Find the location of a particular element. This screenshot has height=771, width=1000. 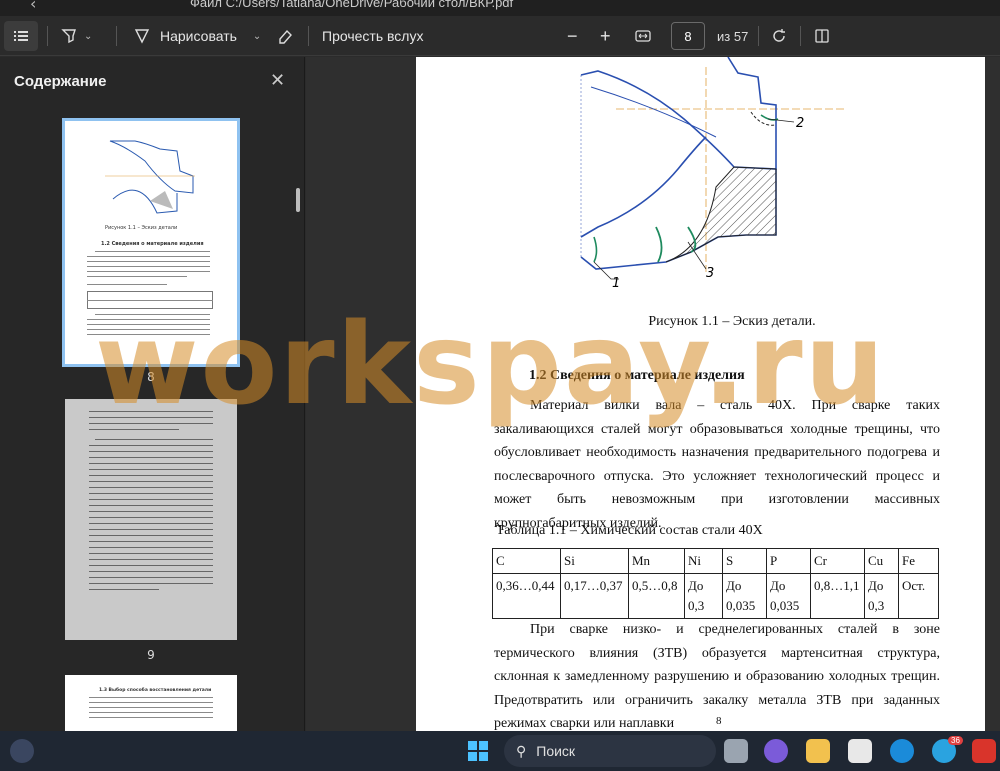

zoom-out-button: − is located at coordinates (572, 36).